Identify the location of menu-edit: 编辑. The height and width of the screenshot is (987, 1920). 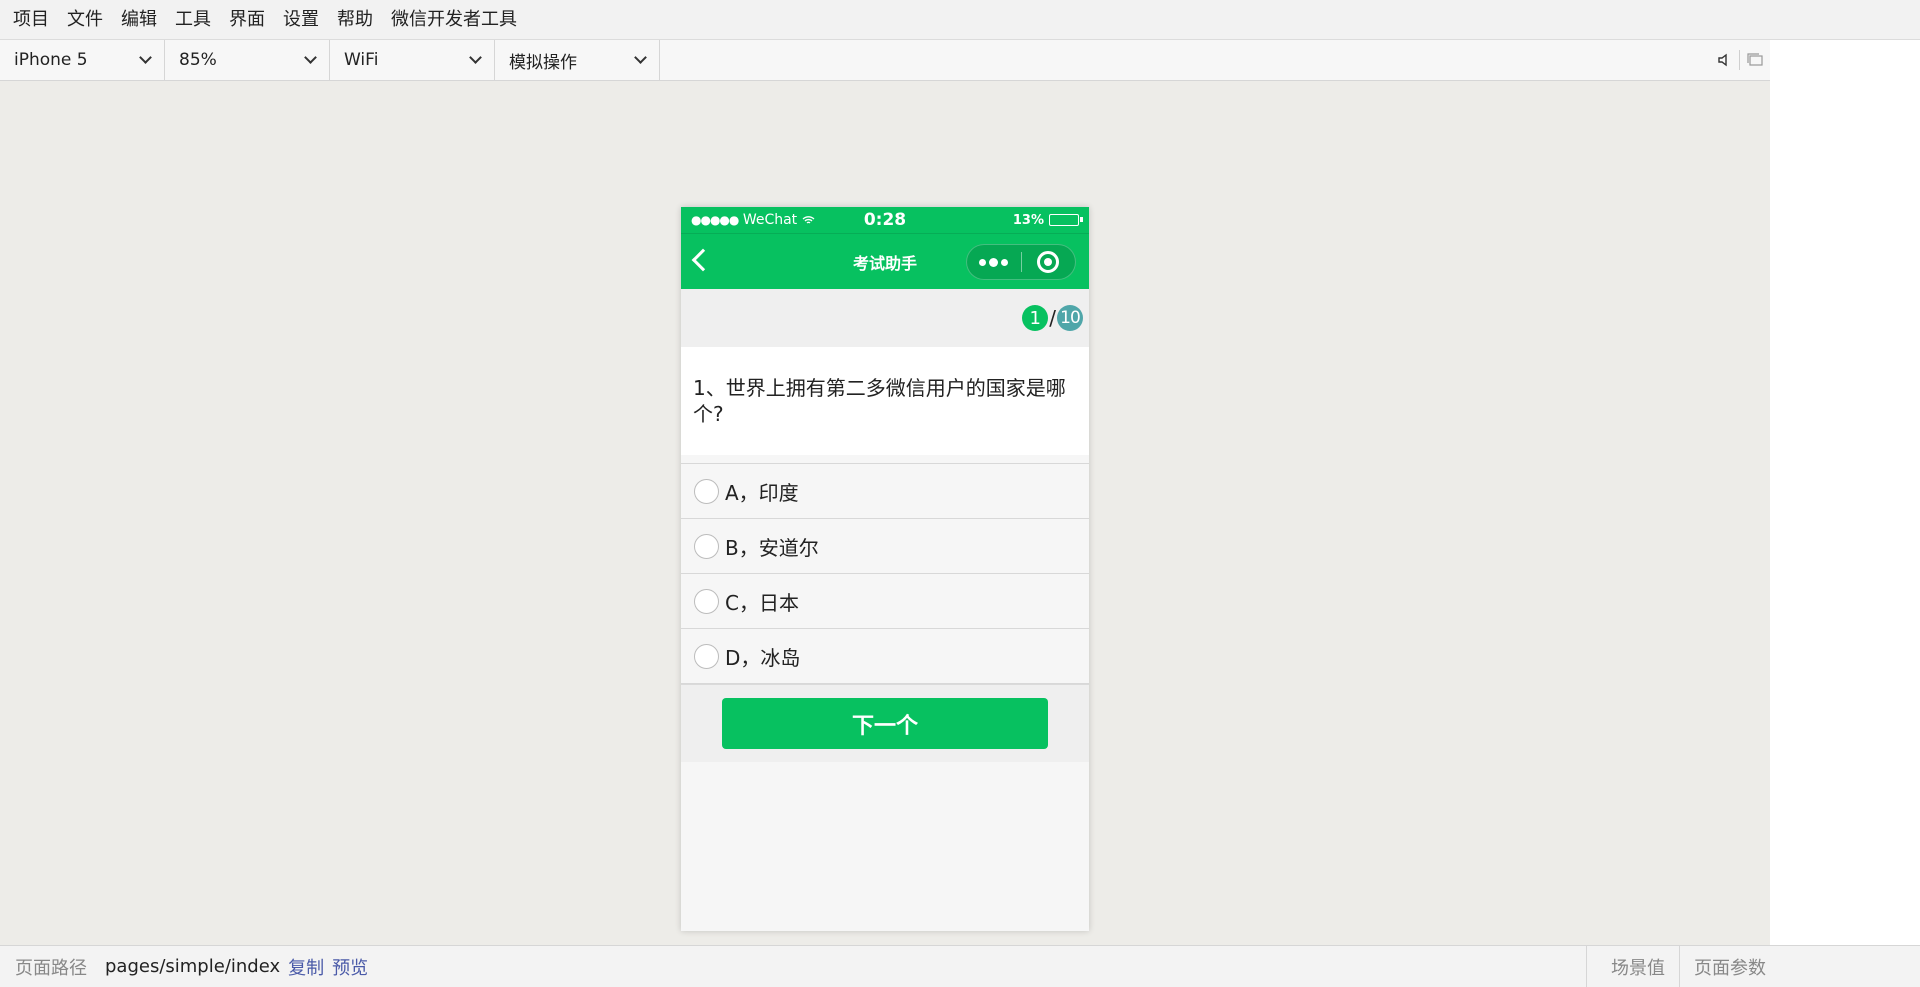
(139, 20).